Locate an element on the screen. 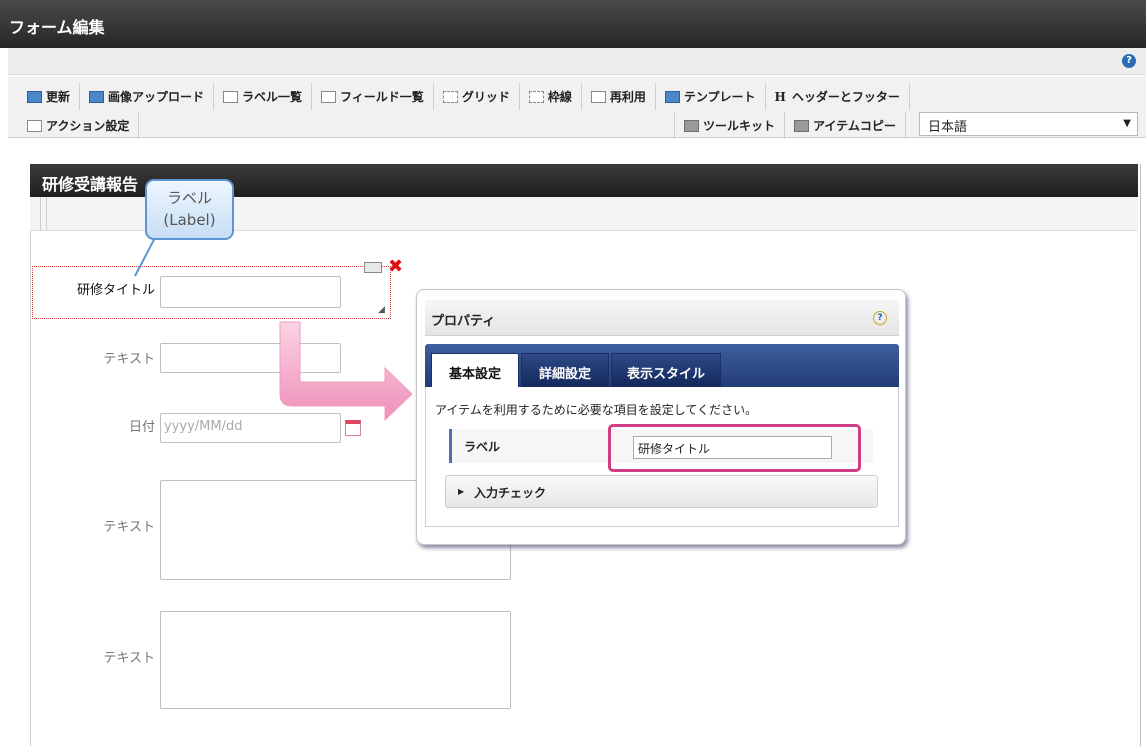 The image size is (1146, 746). item-copy-button: アイテムコピー is located at coordinates (845, 125).